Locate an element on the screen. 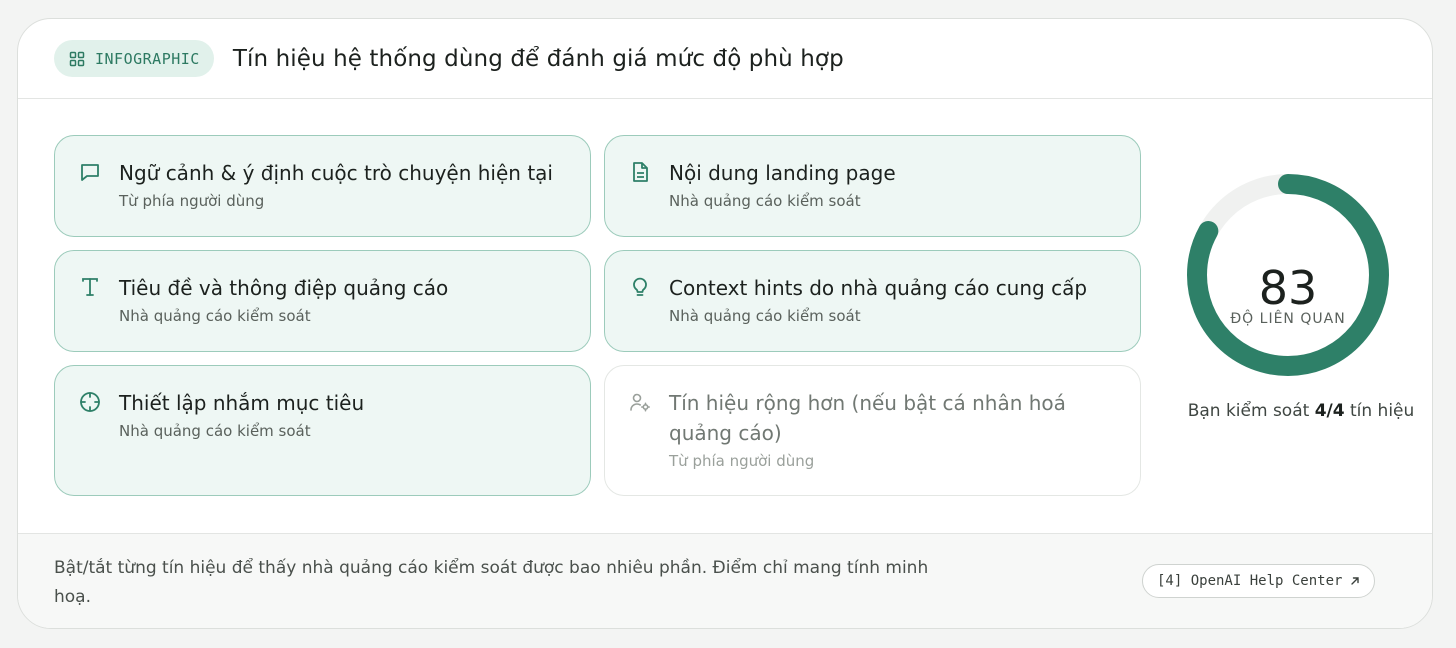 This screenshot has height=648, width=1456. signal-title: Nội dung landing page is located at coordinates (782, 173).